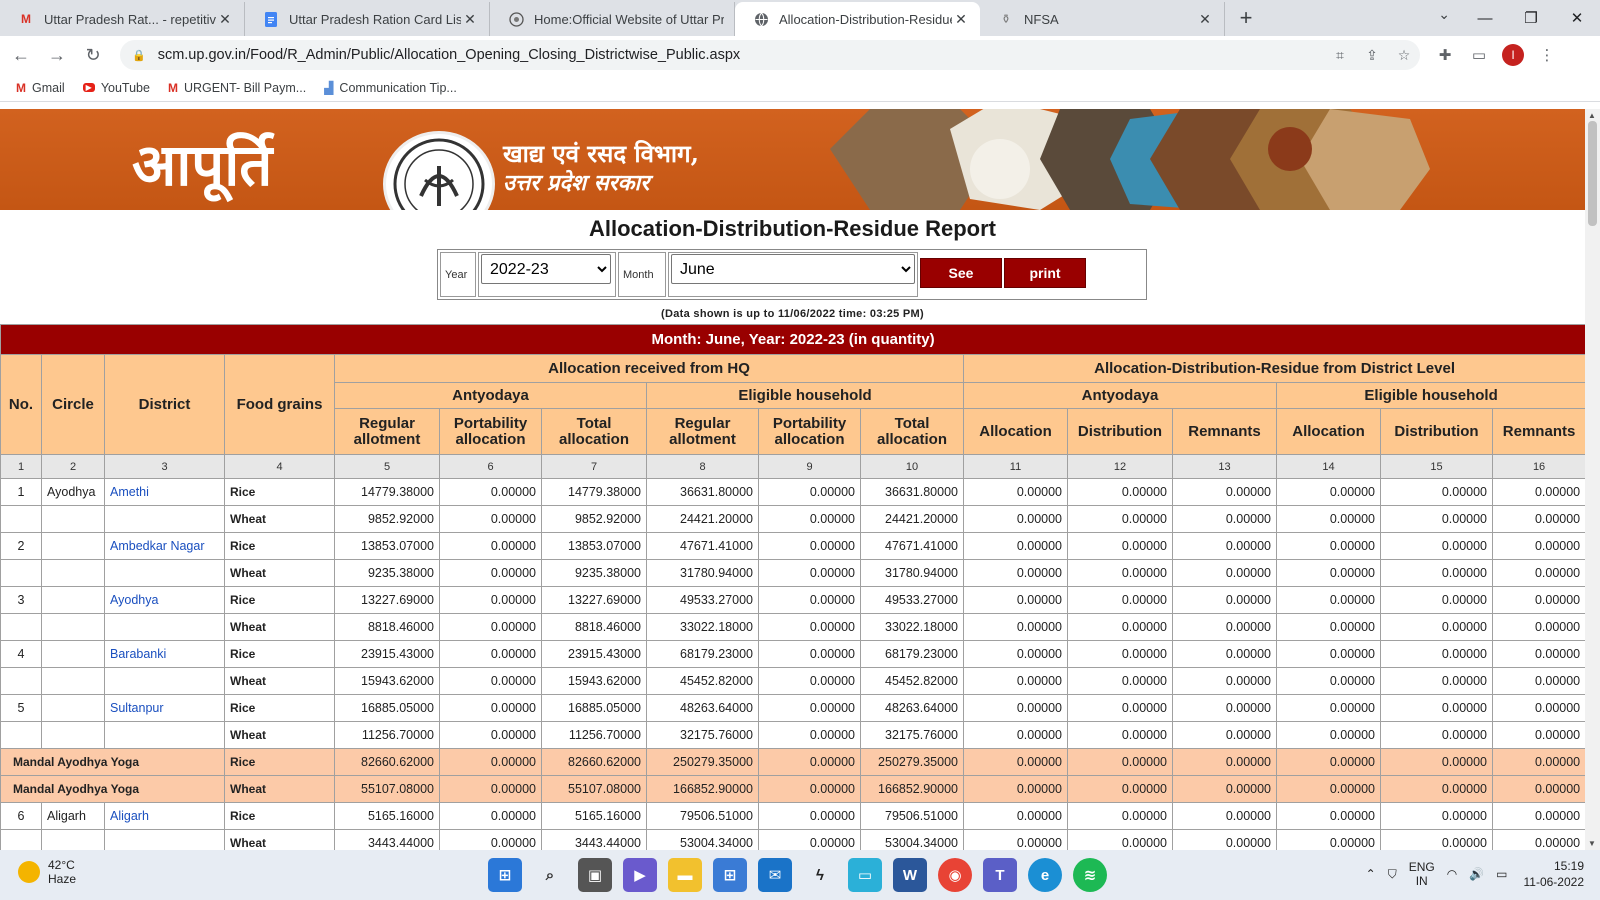 This screenshot has width=1600, height=900. I want to click on chrome-icon: ◉, so click(955, 875).